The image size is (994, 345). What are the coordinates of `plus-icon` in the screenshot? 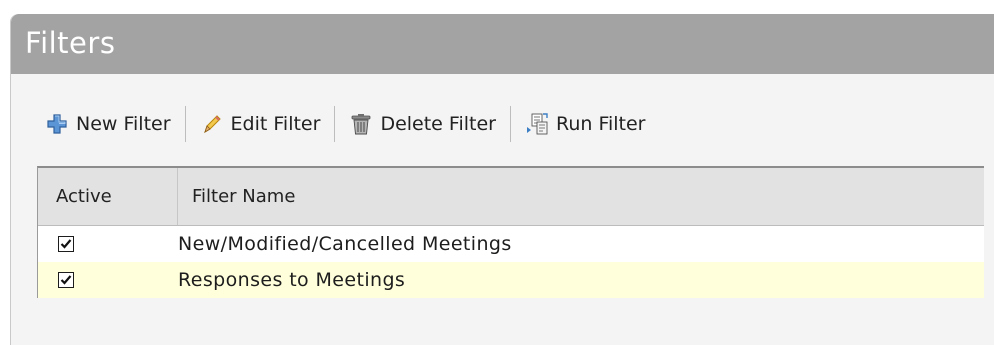 It's located at (57, 124).